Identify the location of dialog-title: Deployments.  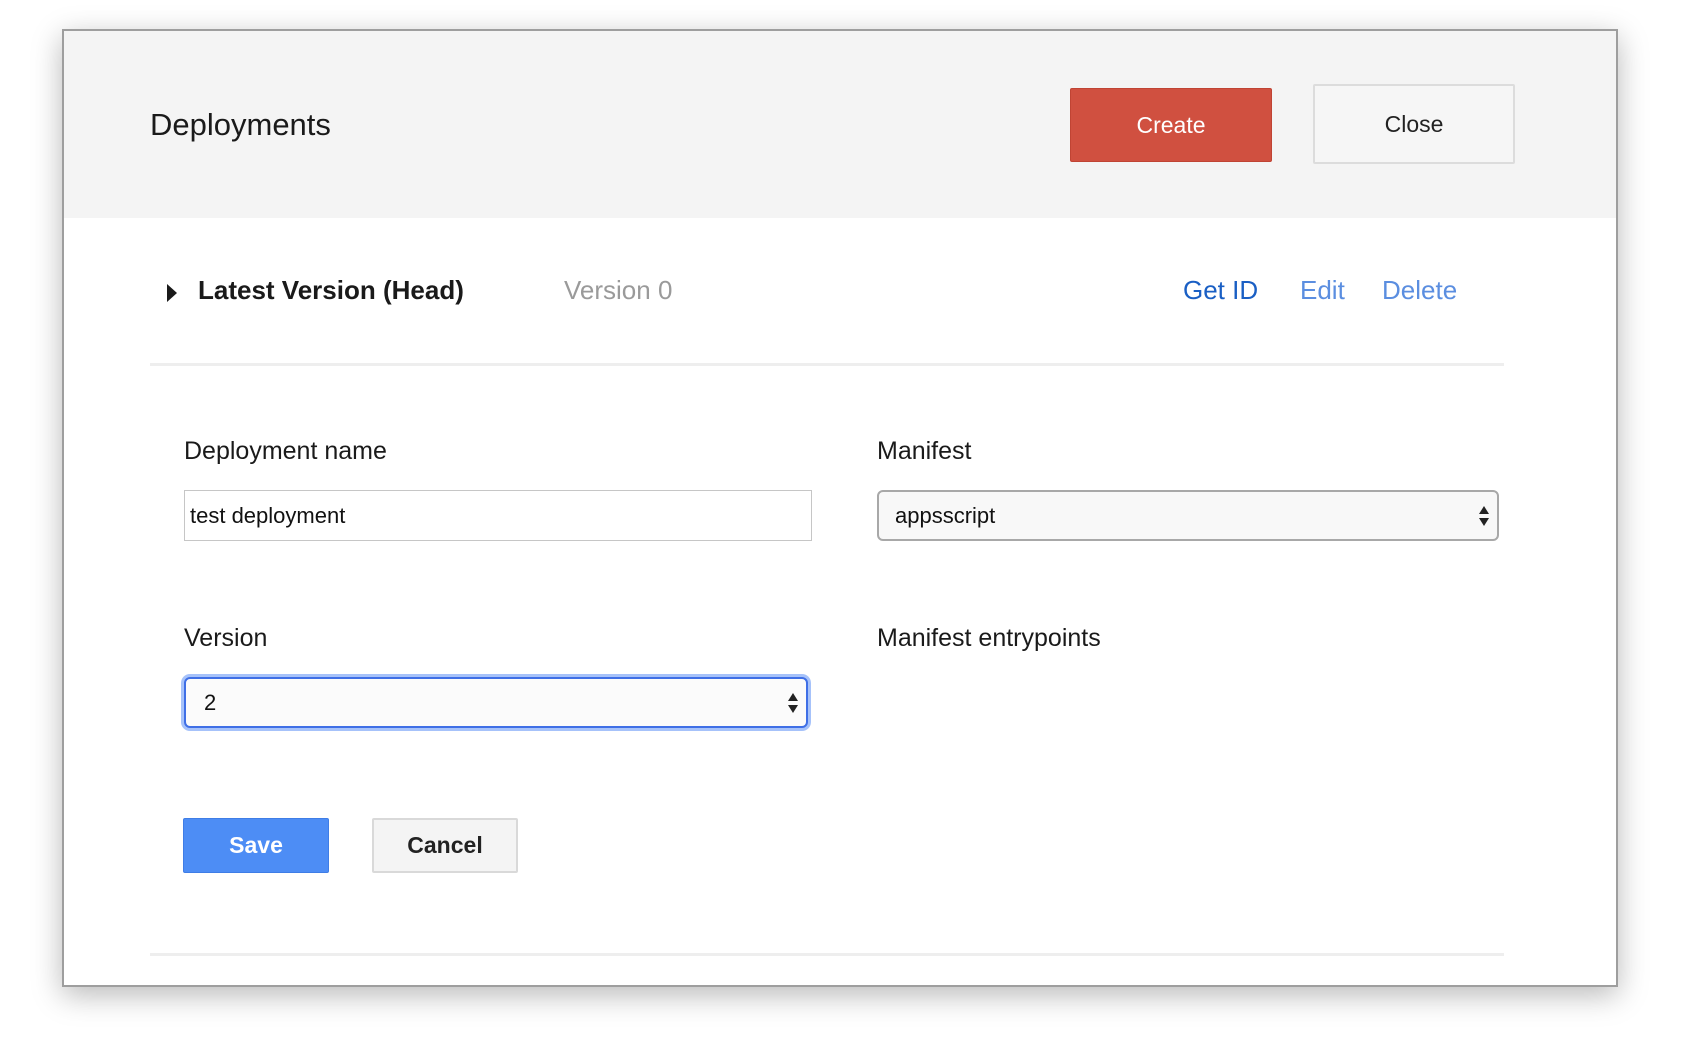
(240, 124).